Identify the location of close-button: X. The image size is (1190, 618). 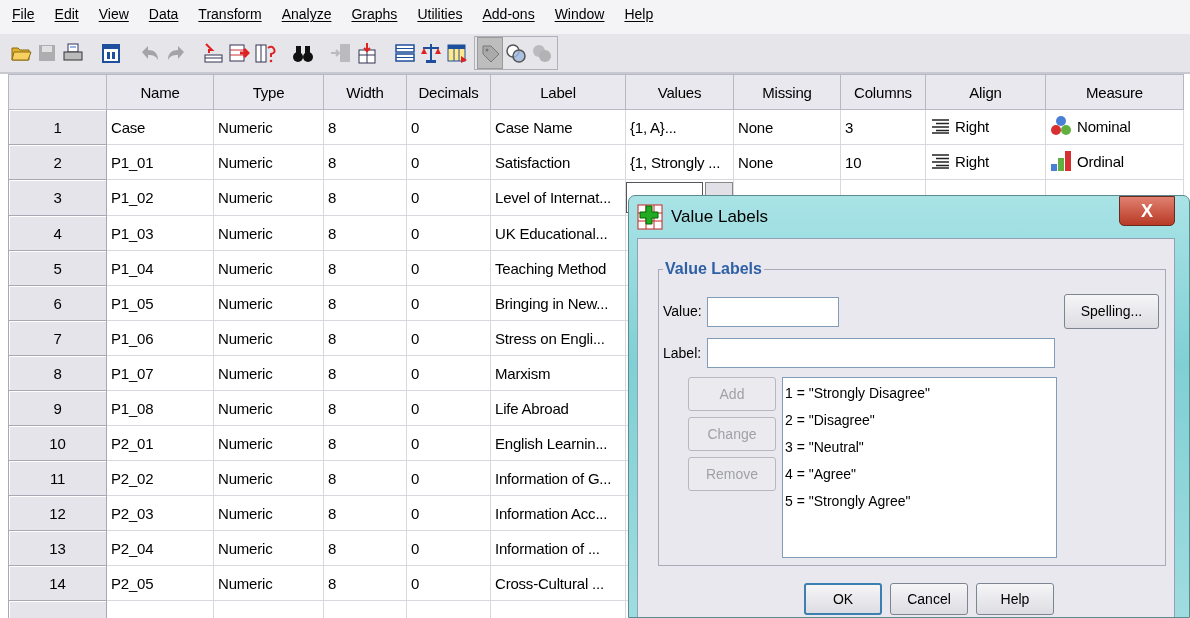
(1147, 211).